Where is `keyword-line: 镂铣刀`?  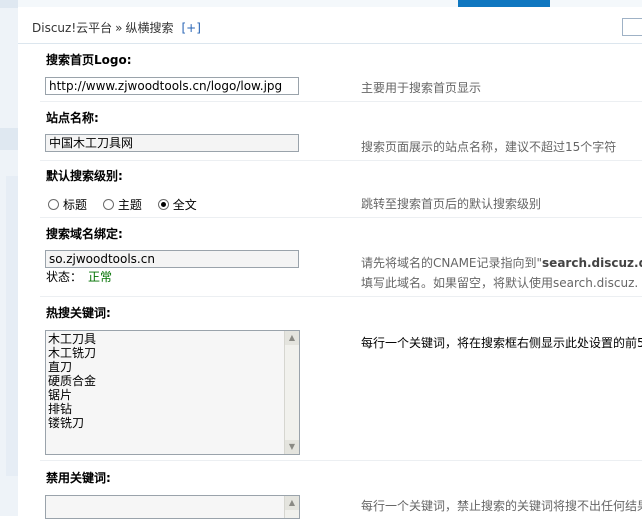 keyword-line: 镂铣刀 is located at coordinates (66, 423).